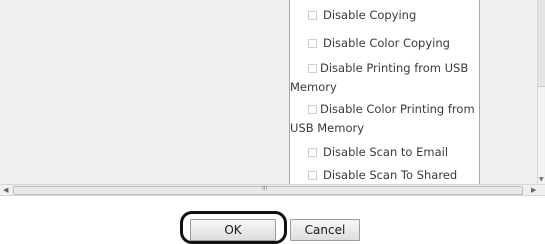 The width and height of the screenshot is (545, 244). What do you see at coordinates (327, 128) in the screenshot?
I see `option-label-continued: USB Memory` at bounding box center [327, 128].